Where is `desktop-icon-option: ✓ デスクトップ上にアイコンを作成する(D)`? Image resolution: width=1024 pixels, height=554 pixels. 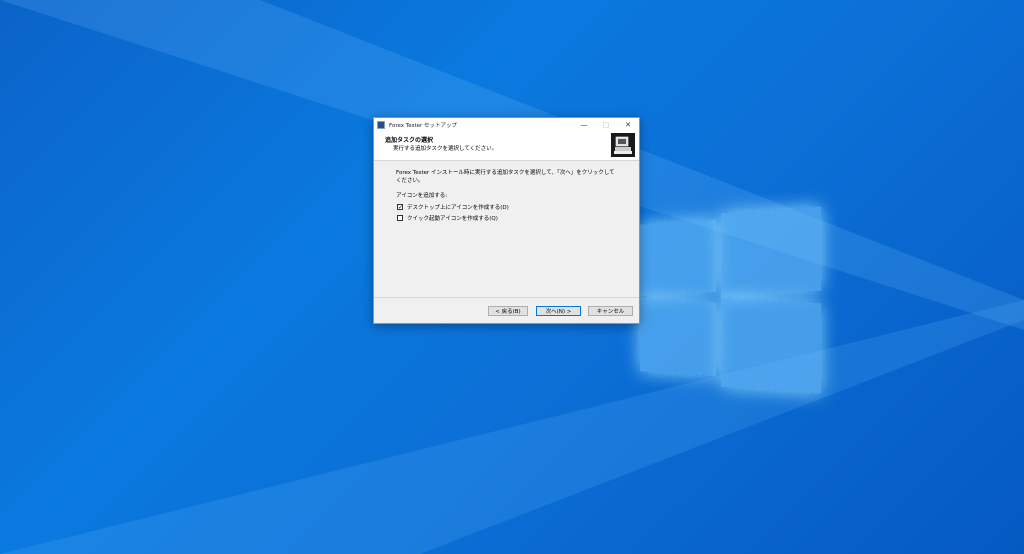 desktop-icon-option: ✓ デスクトップ上にアイコンを作成する(D) is located at coordinates (453, 207).